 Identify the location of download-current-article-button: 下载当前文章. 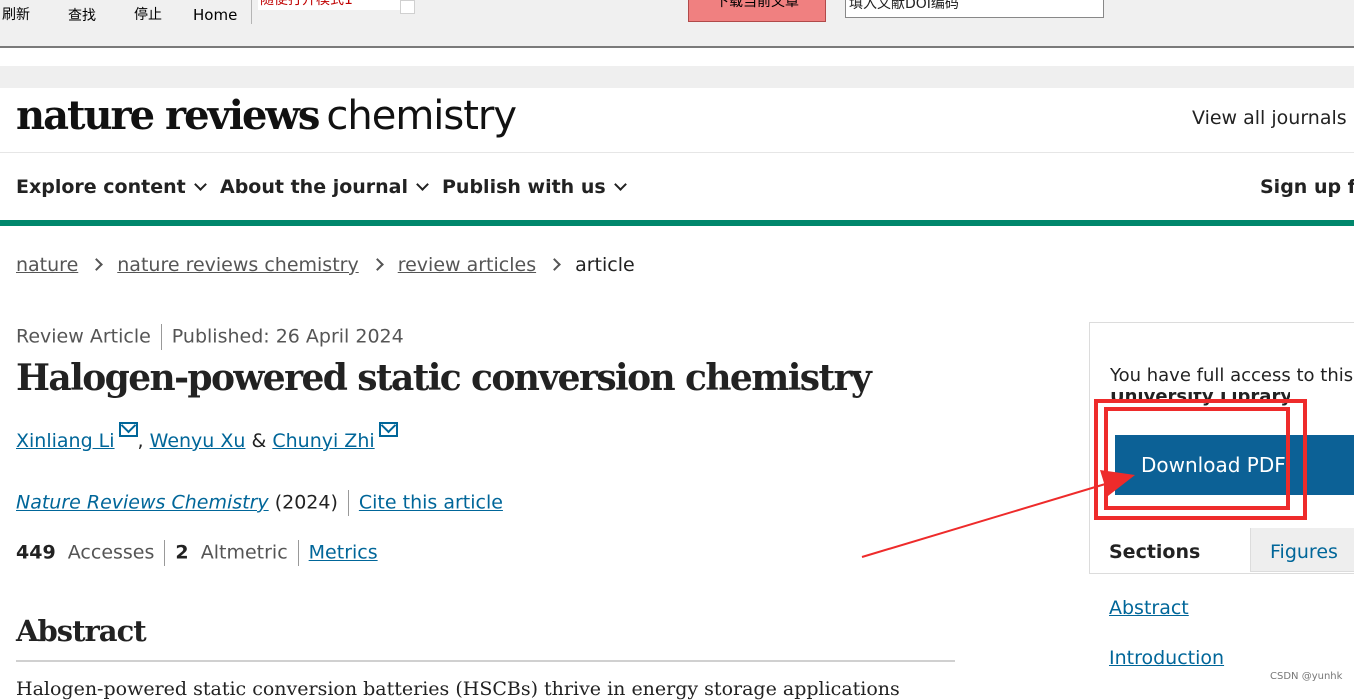
(757, 11).